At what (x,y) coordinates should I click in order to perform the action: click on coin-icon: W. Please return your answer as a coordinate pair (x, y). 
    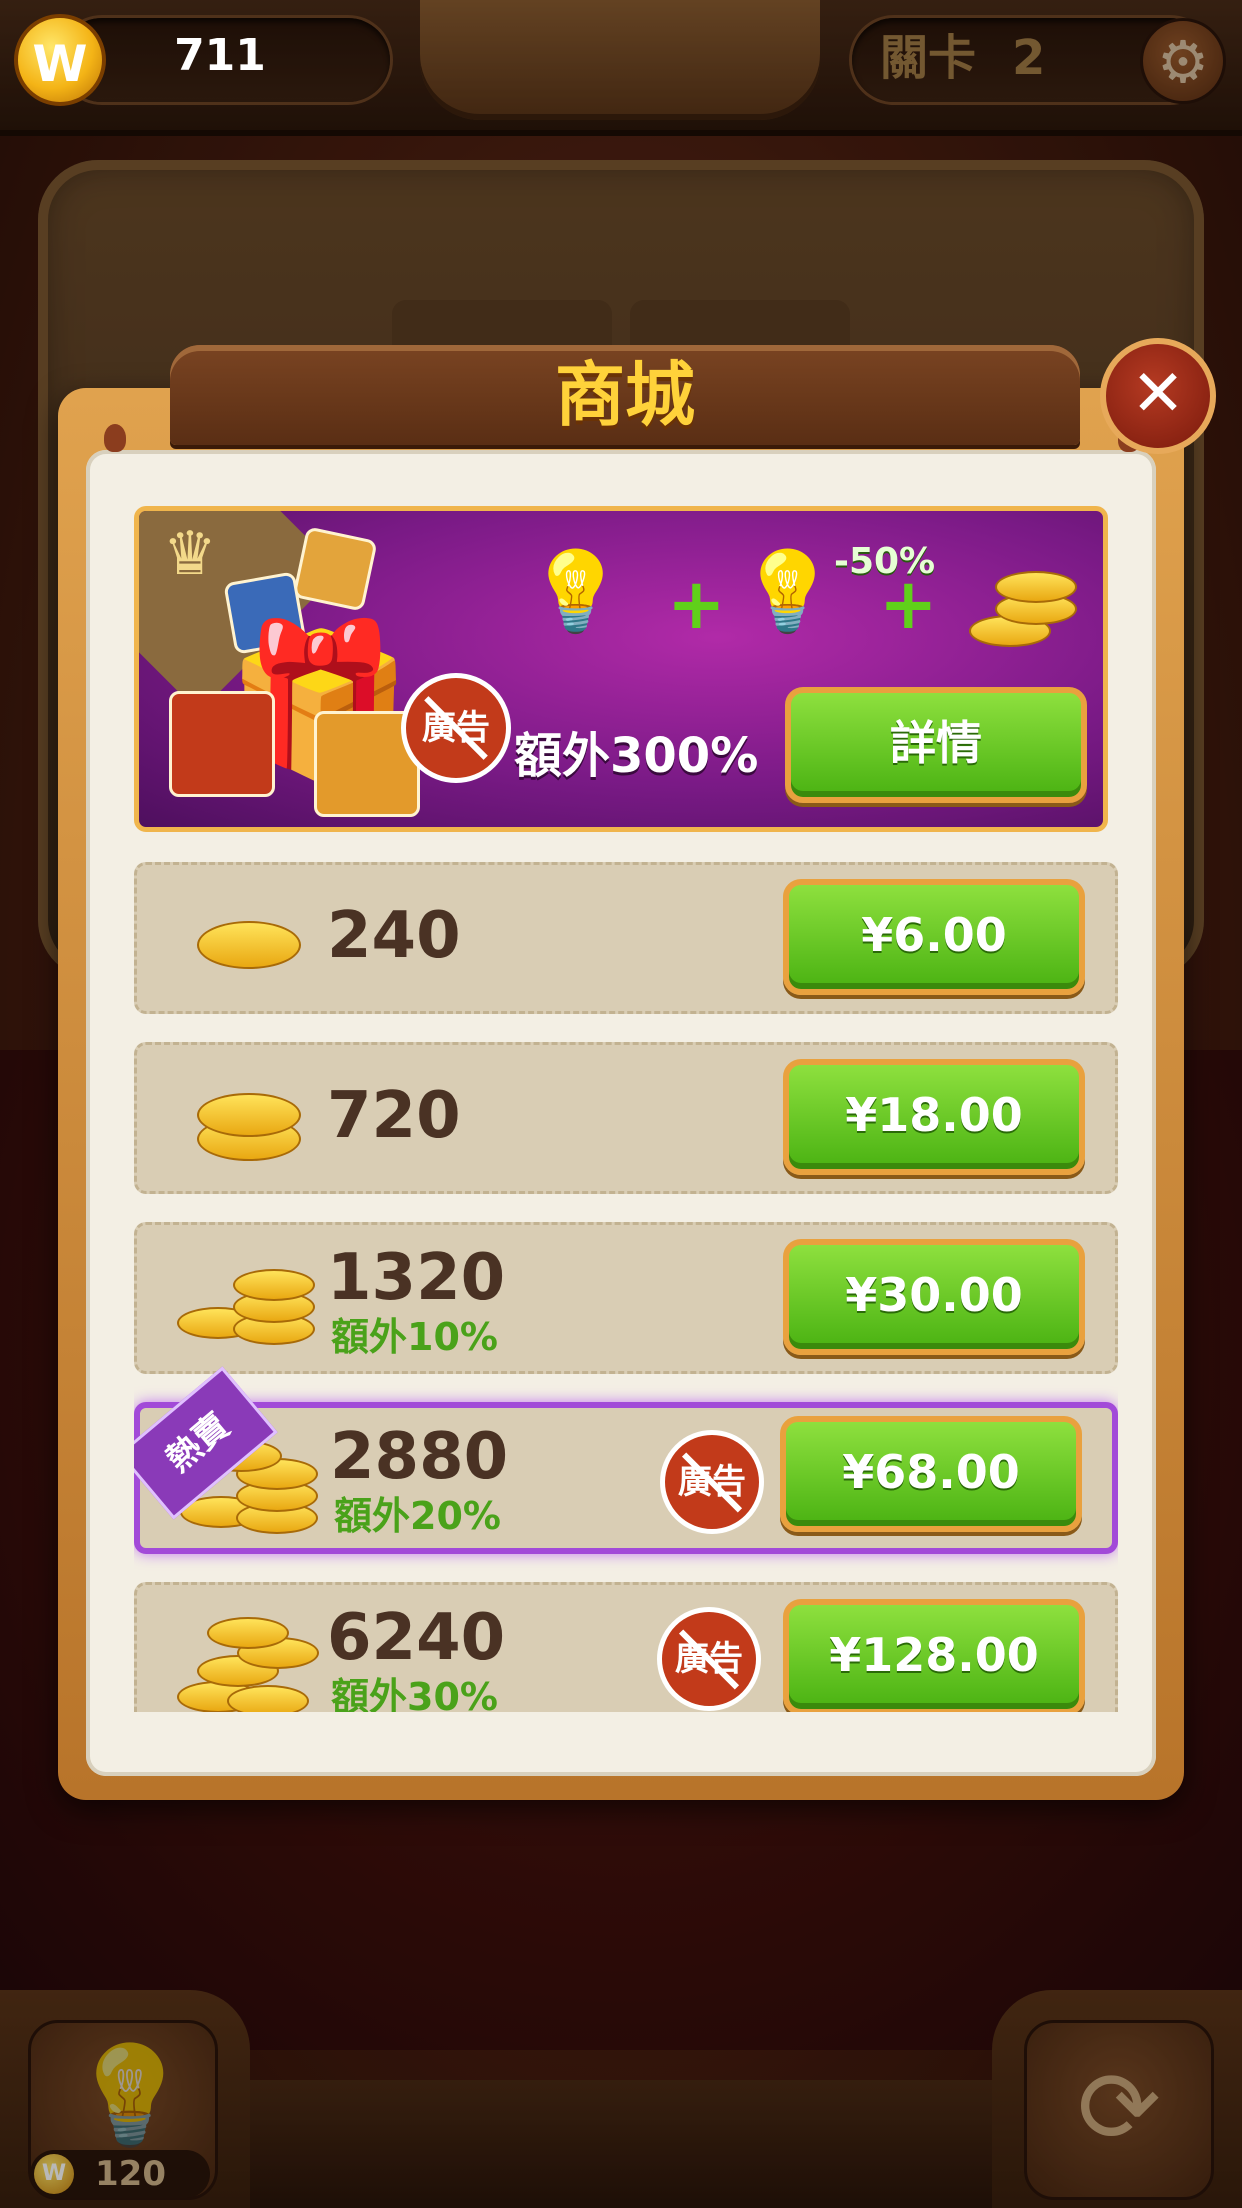
    Looking at the image, I should click on (60, 60).